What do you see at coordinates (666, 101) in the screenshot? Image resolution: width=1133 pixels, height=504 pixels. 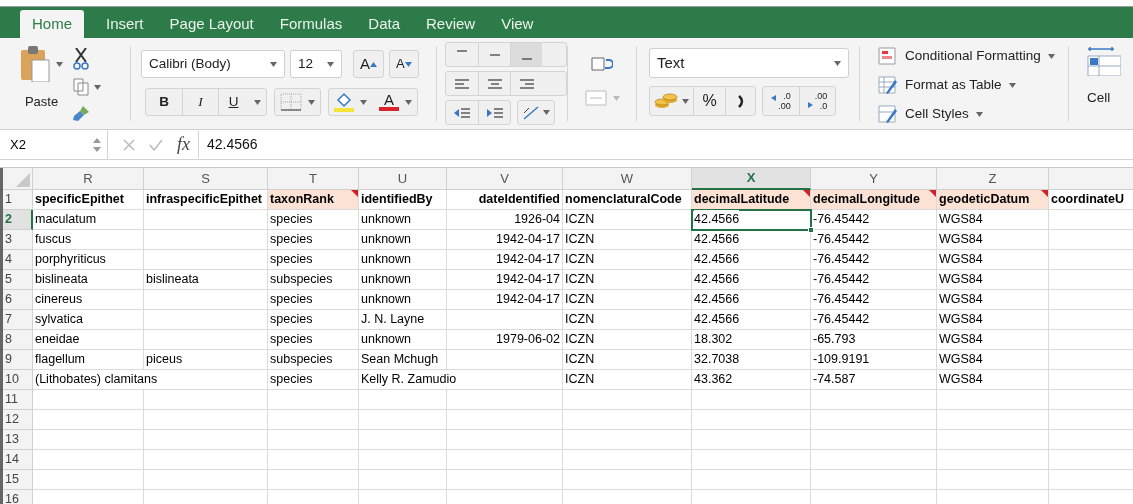 I see `coins-icon` at bounding box center [666, 101].